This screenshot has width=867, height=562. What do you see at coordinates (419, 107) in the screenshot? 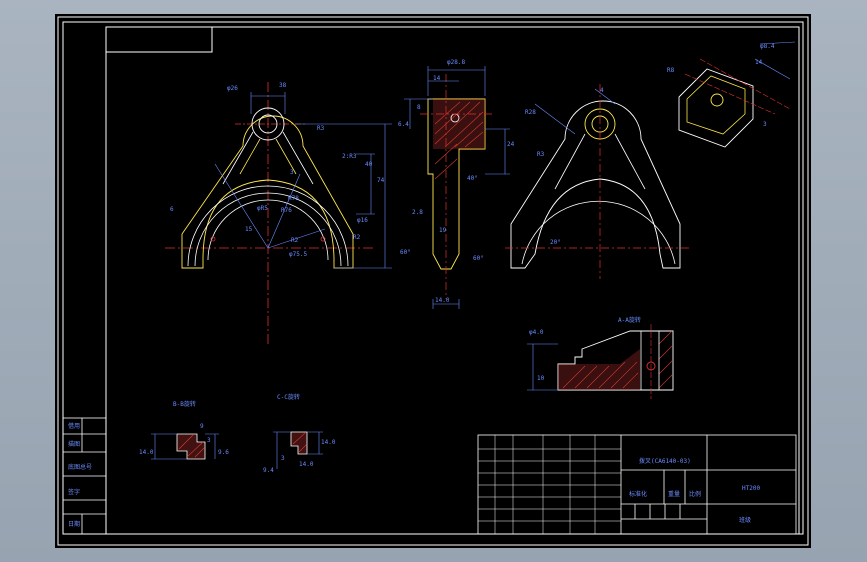
I see `dim-side-3: 8` at bounding box center [419, 107].